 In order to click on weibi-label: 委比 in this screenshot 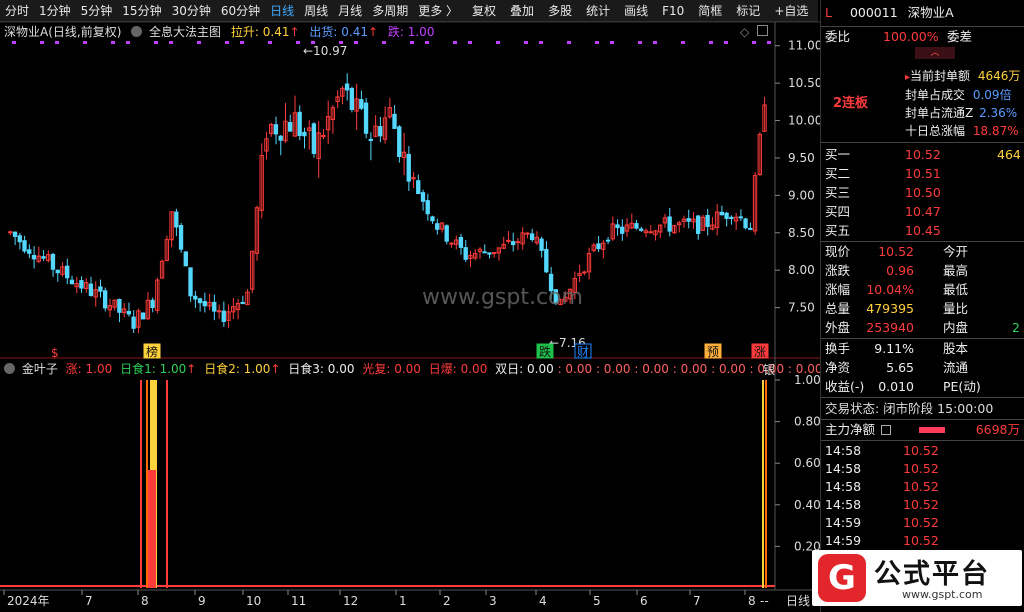, I will do `click(838, 36)`.